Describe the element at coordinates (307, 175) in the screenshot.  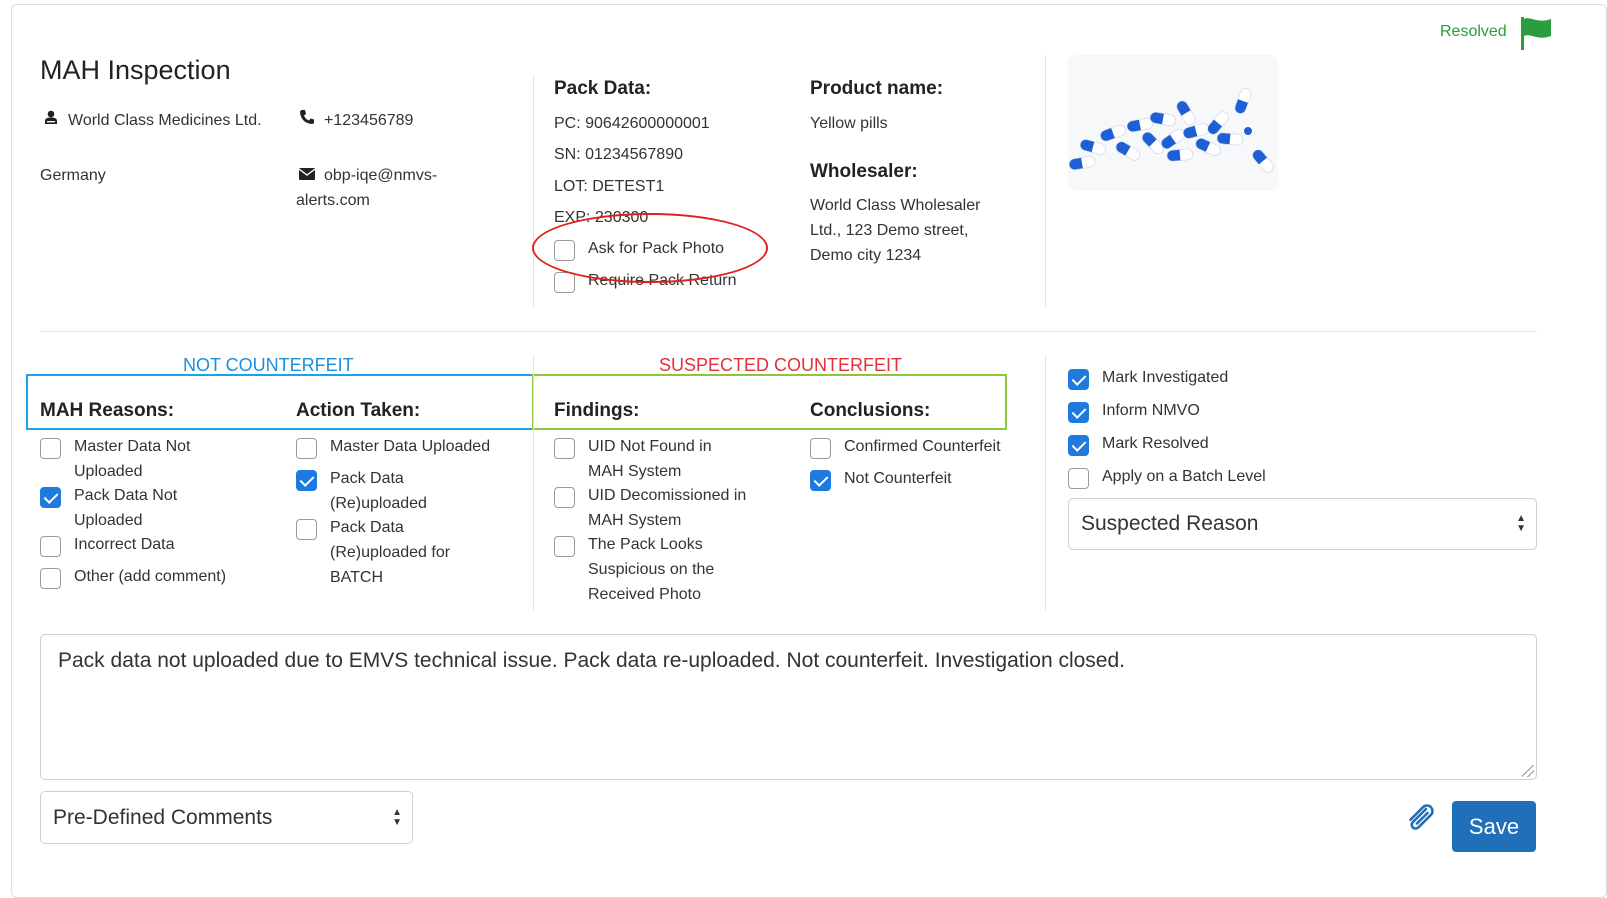
I see `envelope-icon` at that location.